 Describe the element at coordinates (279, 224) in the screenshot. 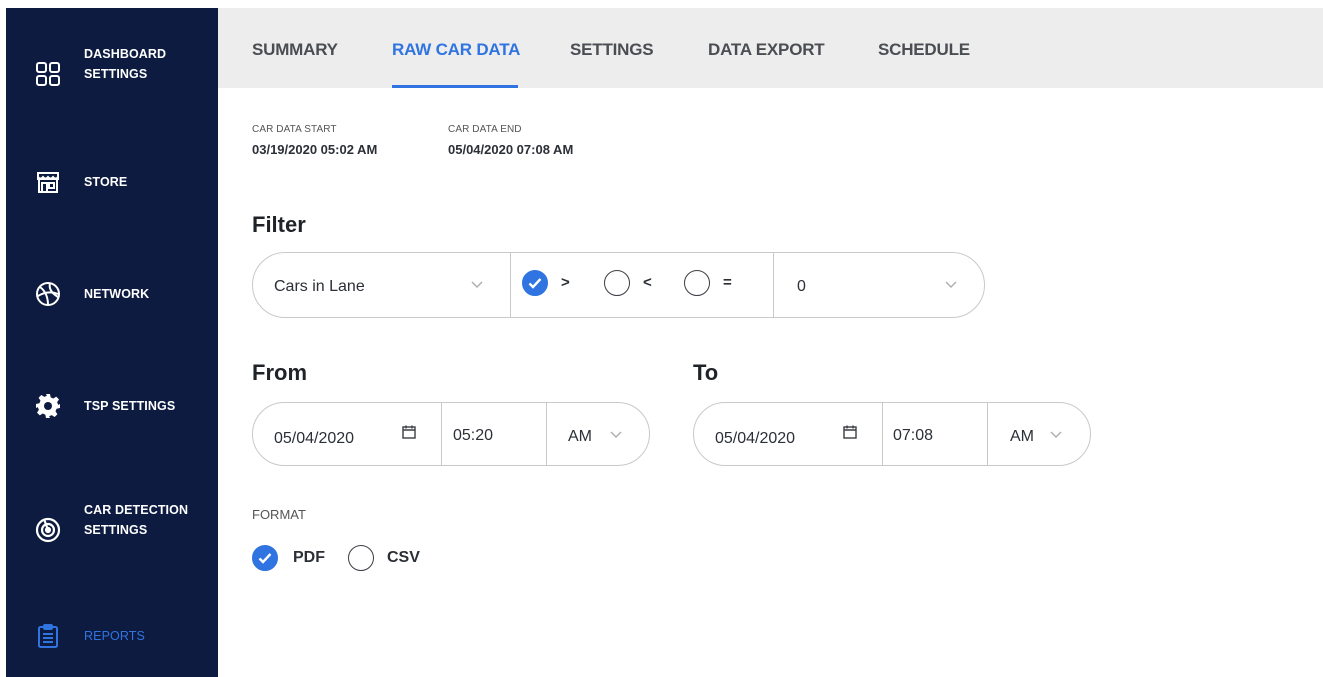

I see `filter-heading: Filter` at that location.